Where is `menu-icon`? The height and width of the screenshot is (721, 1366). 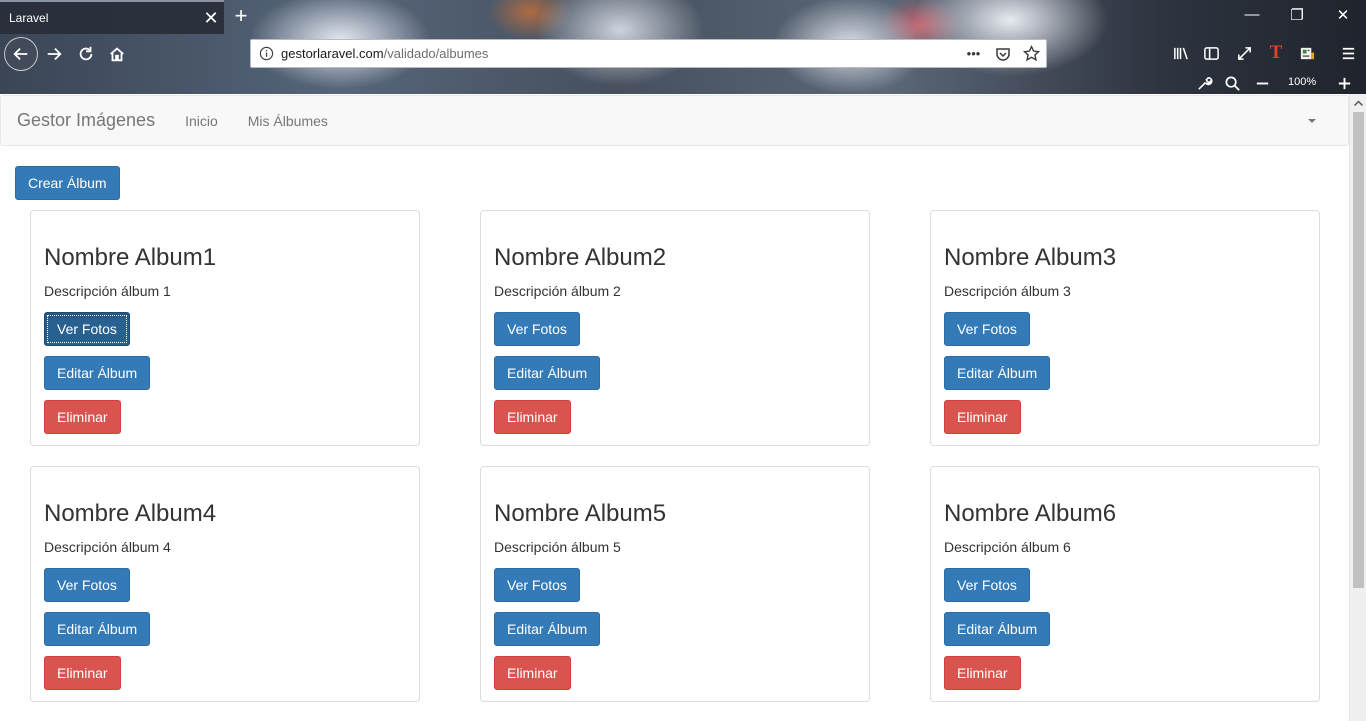
menu-icon is located at coordinates (1348, 53).